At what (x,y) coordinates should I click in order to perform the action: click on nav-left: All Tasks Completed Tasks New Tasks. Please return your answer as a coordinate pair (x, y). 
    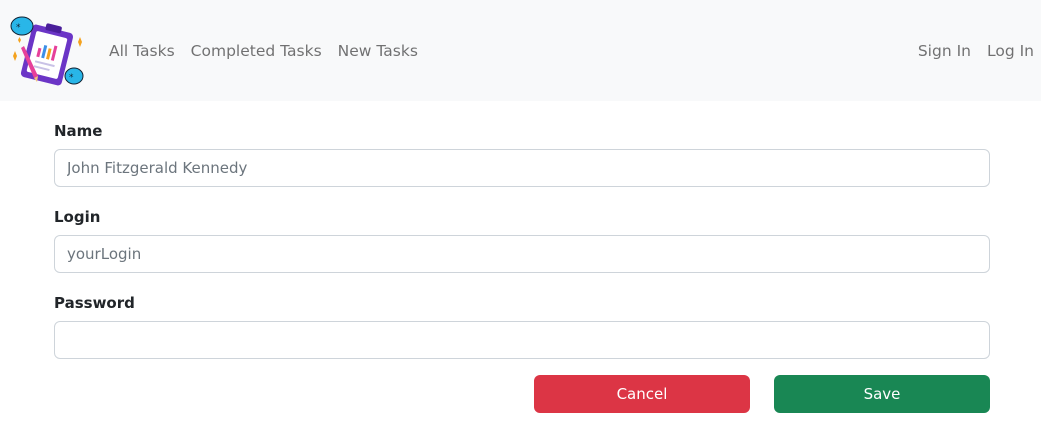
    Looking at the image, I should click on (271, 51).